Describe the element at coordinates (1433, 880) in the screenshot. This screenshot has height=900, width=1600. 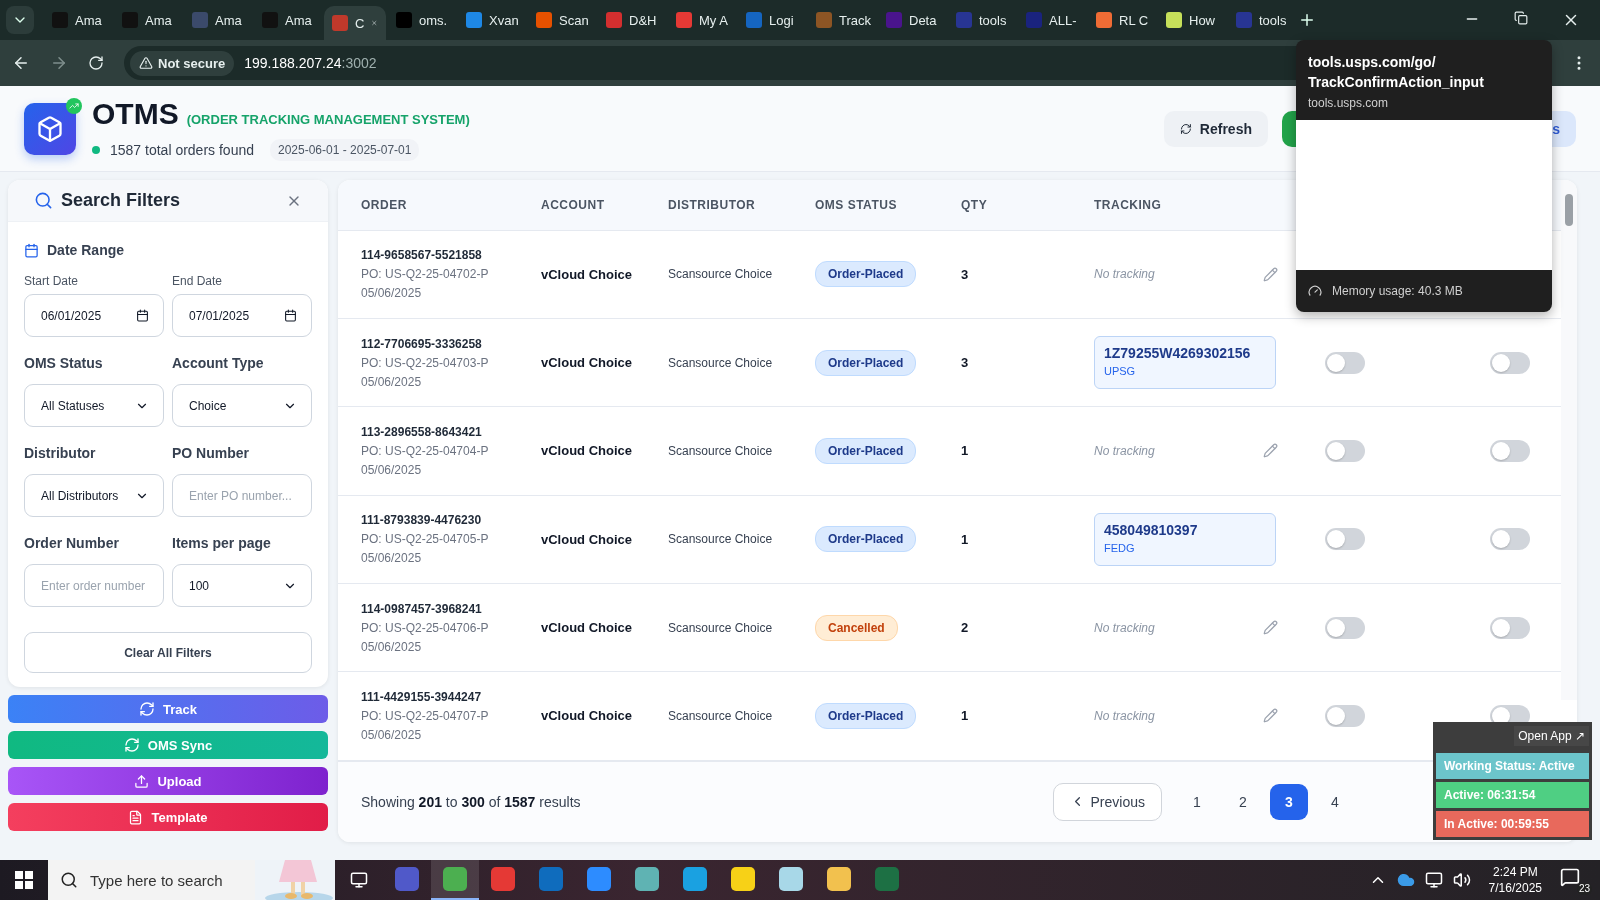
I see `network-icon` at that location.